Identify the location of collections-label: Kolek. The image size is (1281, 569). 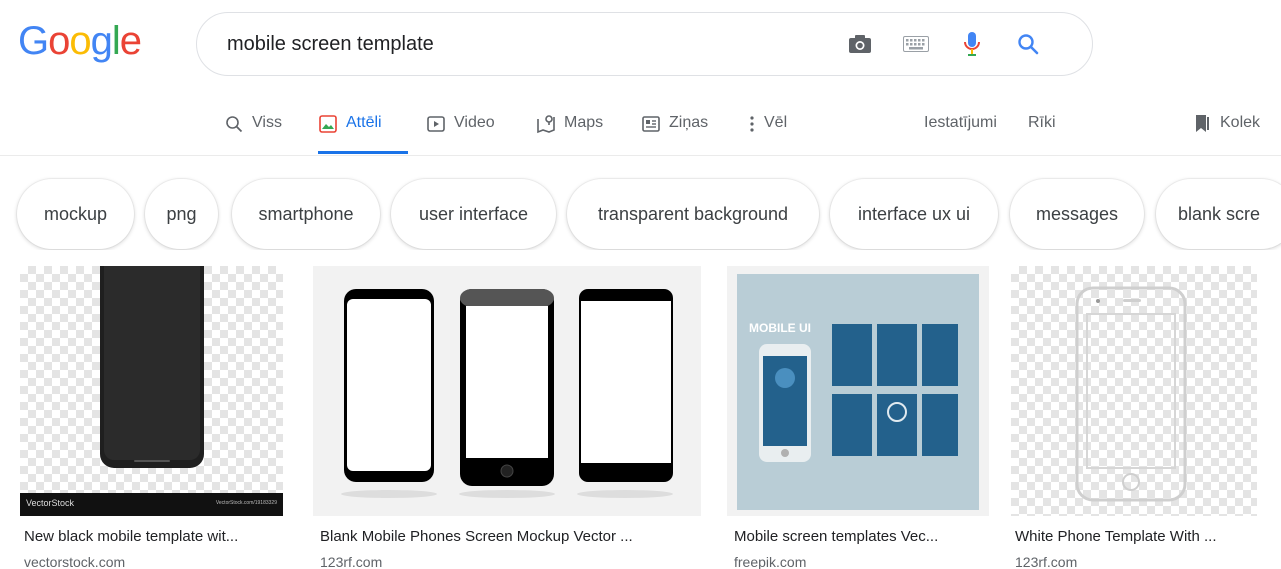
(1240, 122).